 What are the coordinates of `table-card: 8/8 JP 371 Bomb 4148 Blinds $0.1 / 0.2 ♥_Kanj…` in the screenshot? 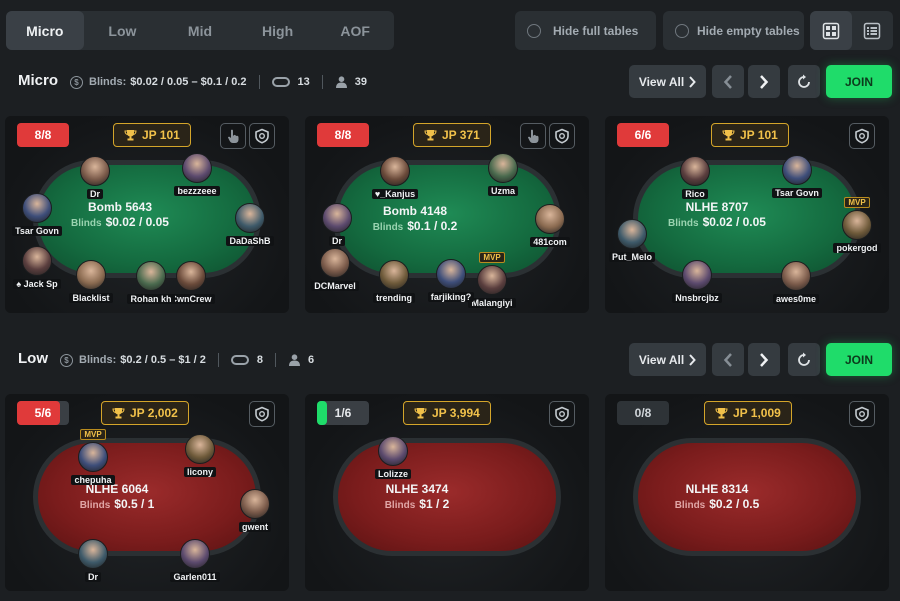 It's located at (447, 214).